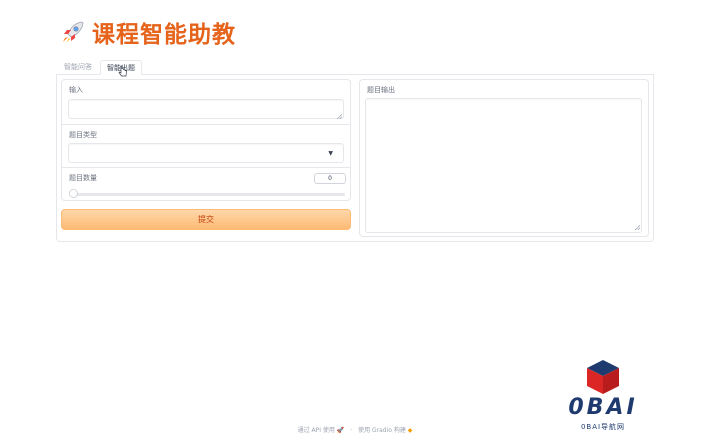  What do you see at coordinates (382, 430) in the screenshot?
I see `gradio-link: 使用 Gradio 构建` at bounding box center [382, 430].